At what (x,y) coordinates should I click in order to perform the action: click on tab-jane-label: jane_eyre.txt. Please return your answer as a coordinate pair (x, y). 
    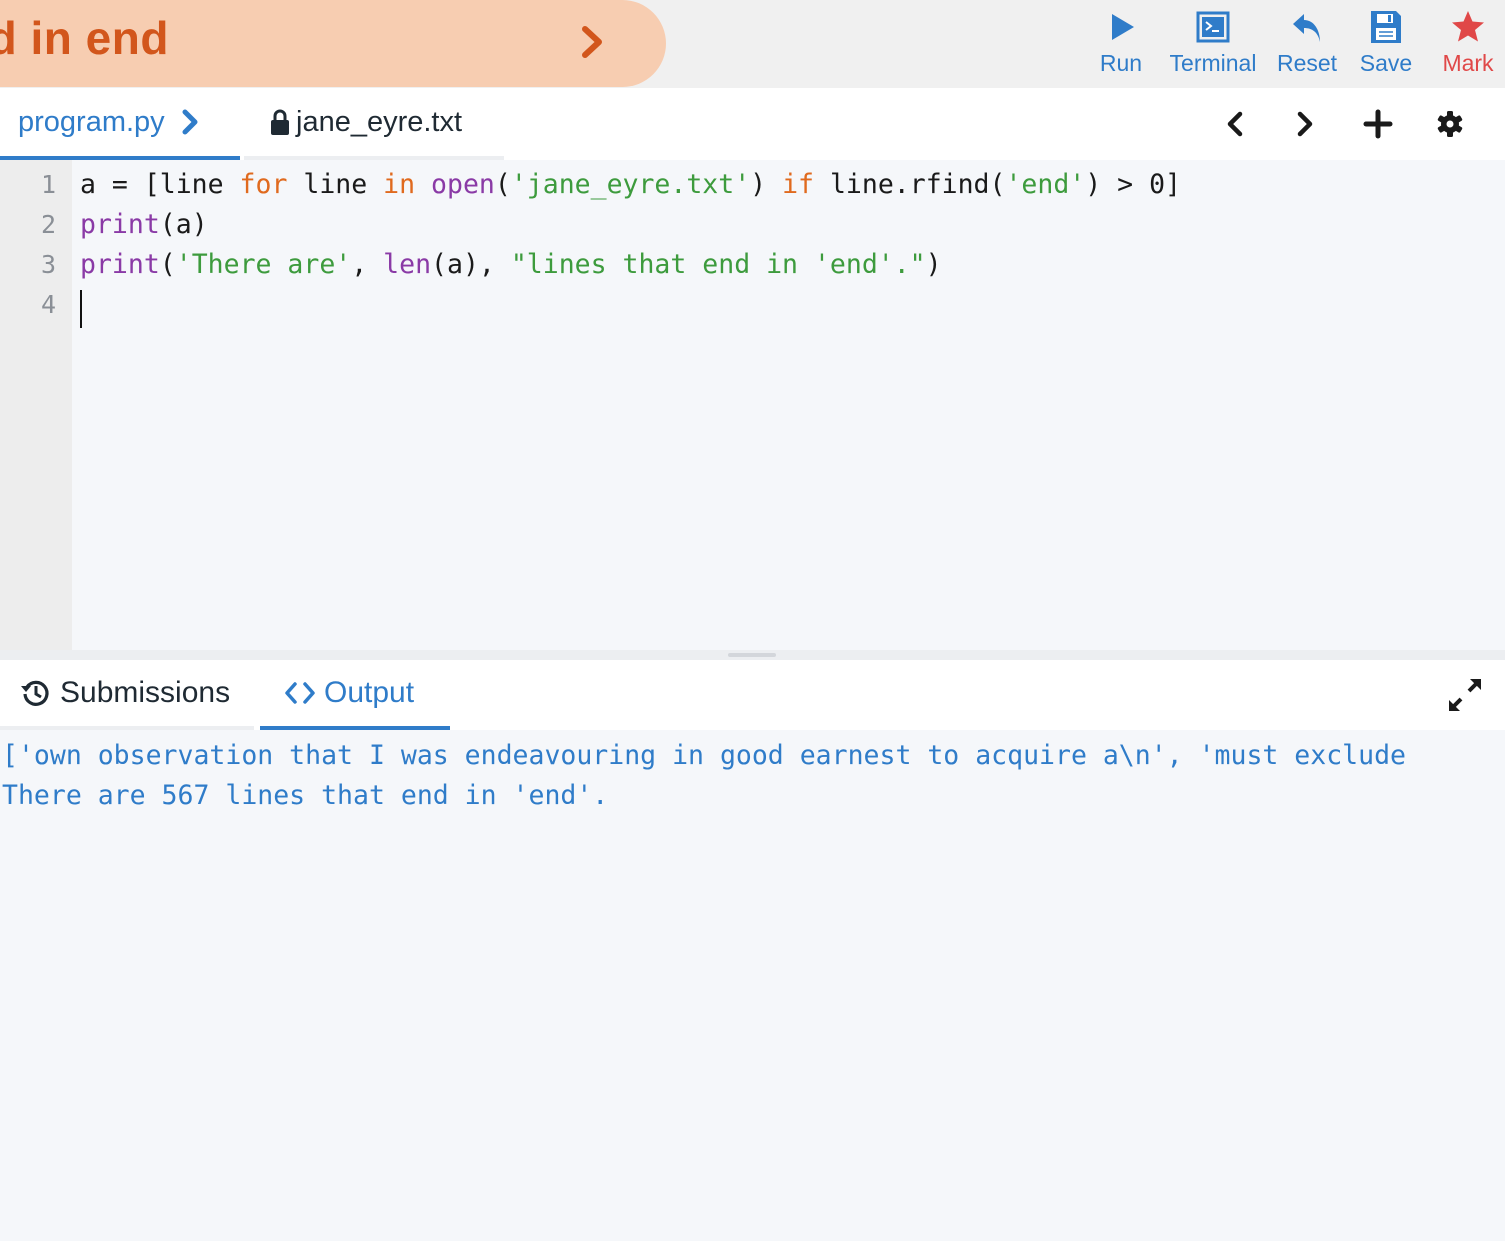
    Looking at the image, I should click on (379, 121).